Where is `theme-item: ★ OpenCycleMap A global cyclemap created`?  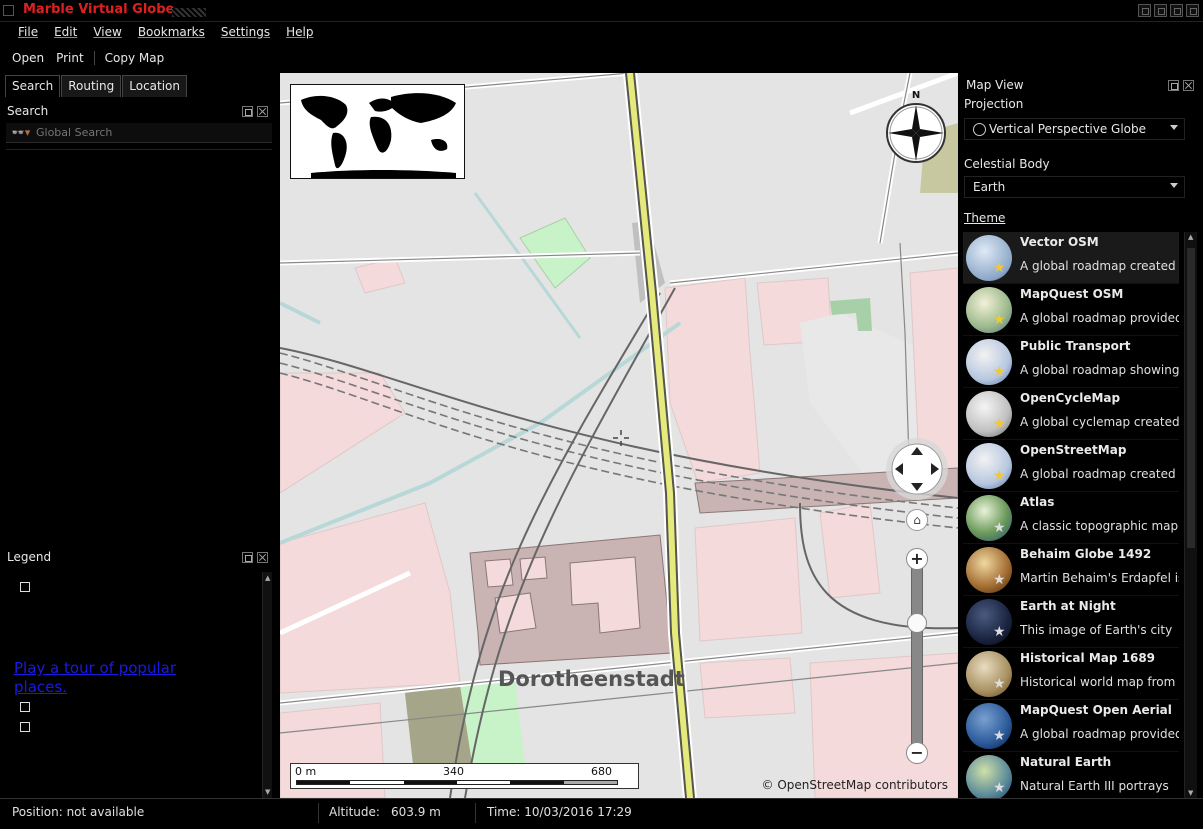 theme-item: ★ OpenCycleMap A global cyclemap created is located at coordinates (1071, 414).